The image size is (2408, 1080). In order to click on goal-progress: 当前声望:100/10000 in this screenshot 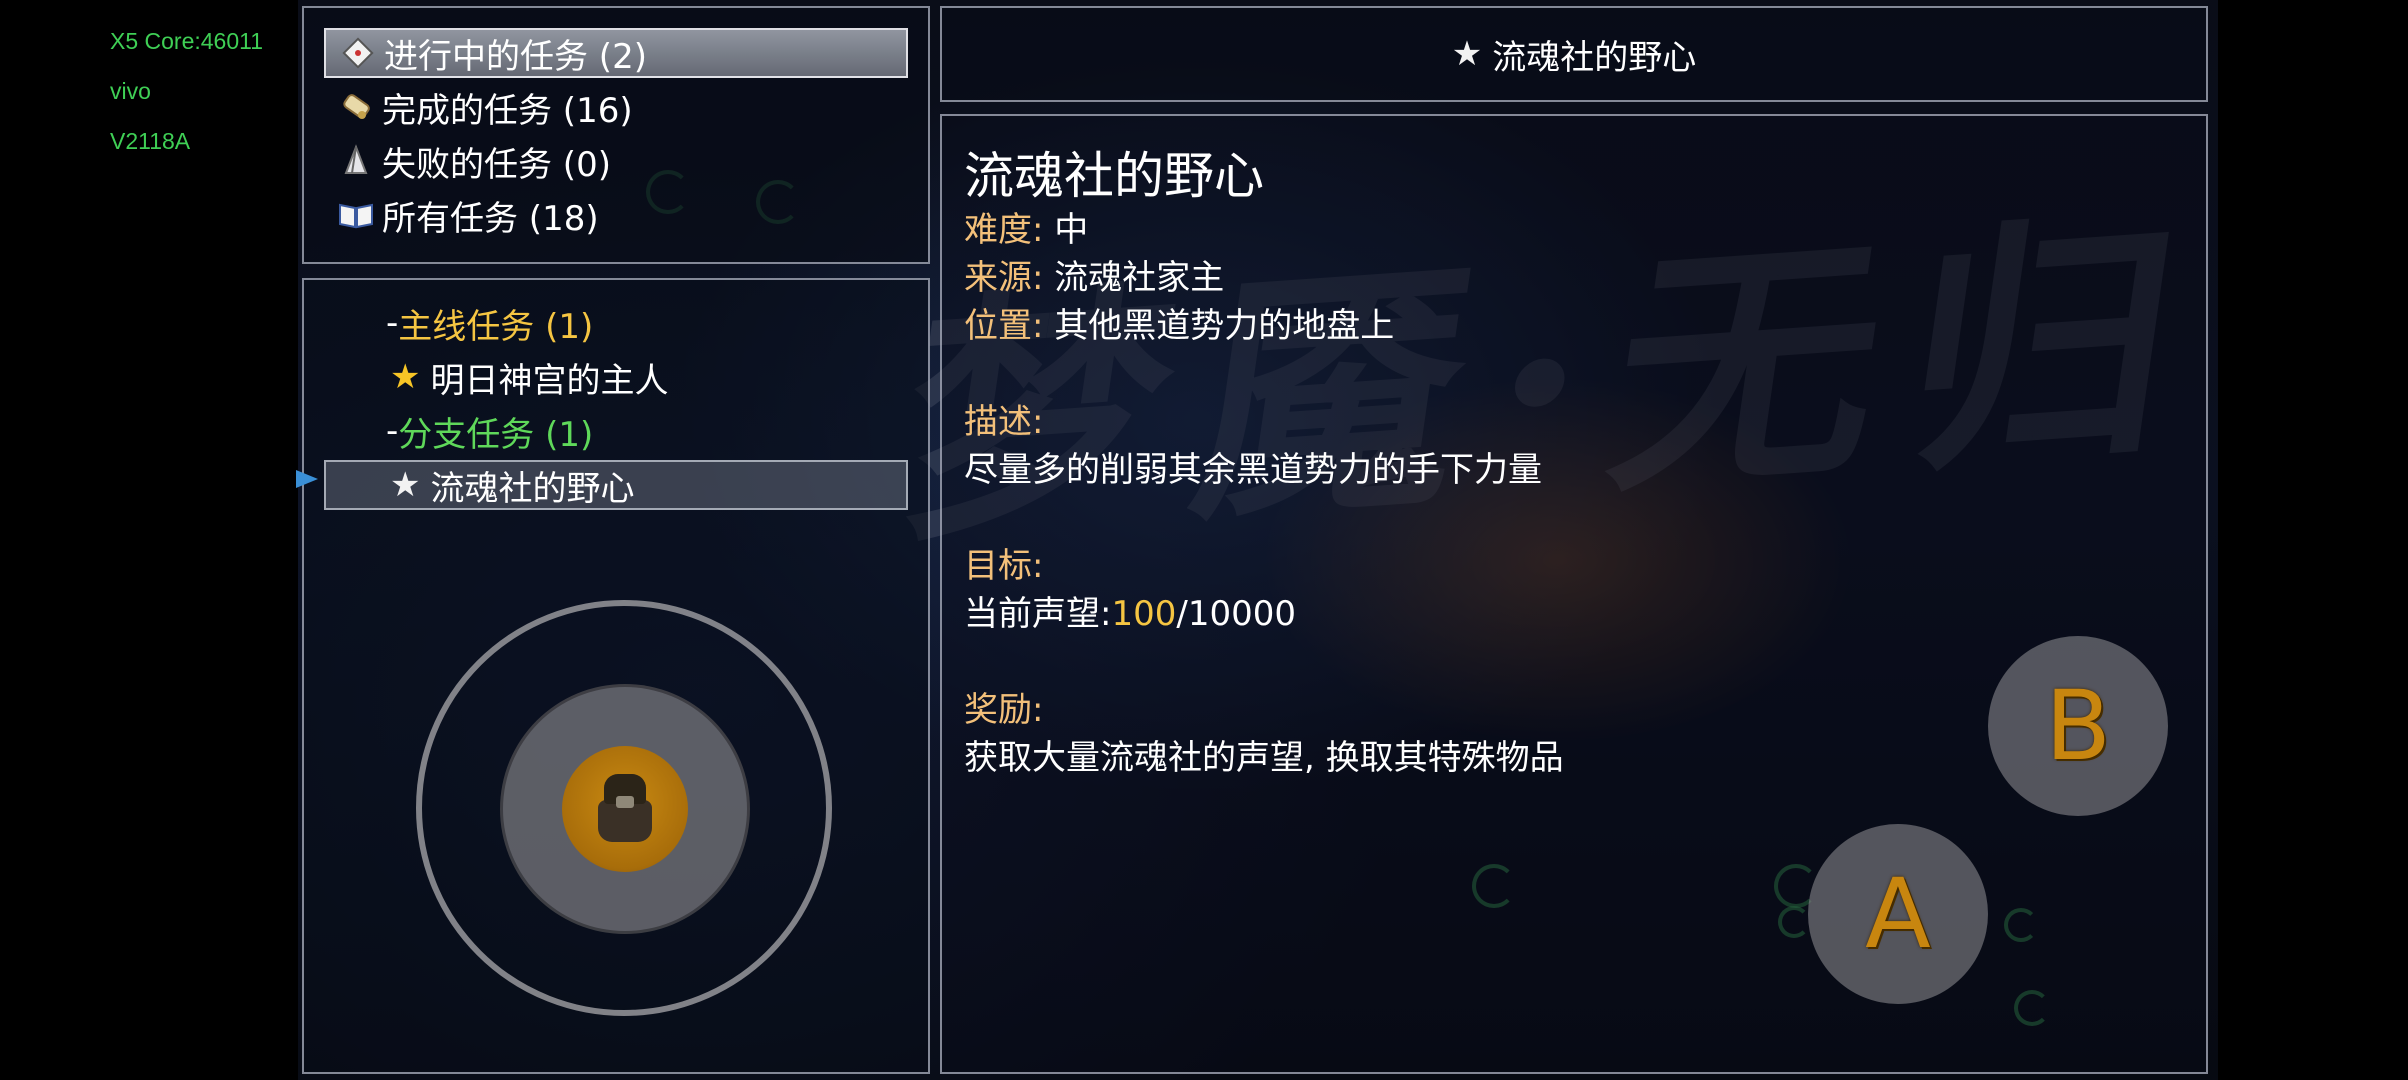, I will do `click(1130, 610)`.